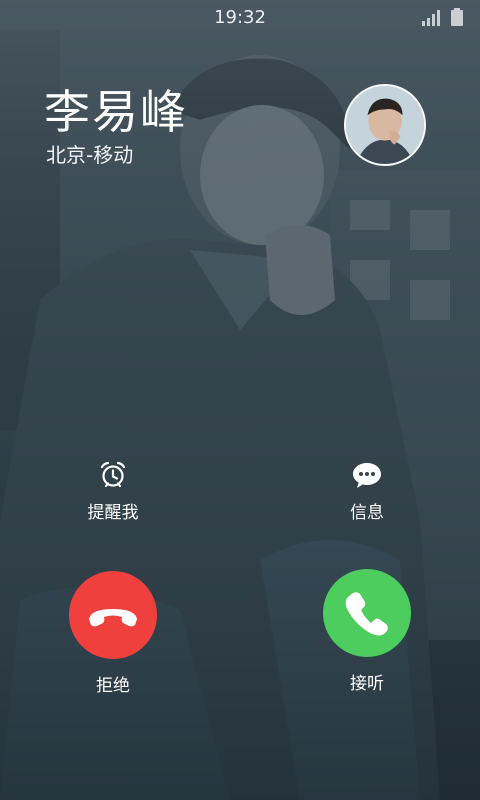 The image size is (480, 800). I want to click on accept-call-button: 接听, so click(367, 631).